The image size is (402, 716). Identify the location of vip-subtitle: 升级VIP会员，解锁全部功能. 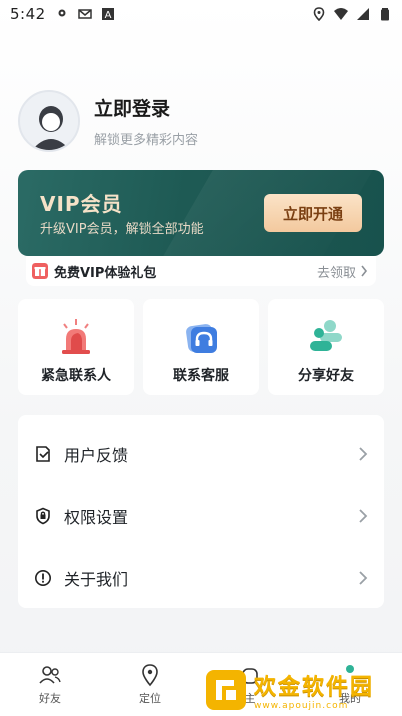
(122, 229).